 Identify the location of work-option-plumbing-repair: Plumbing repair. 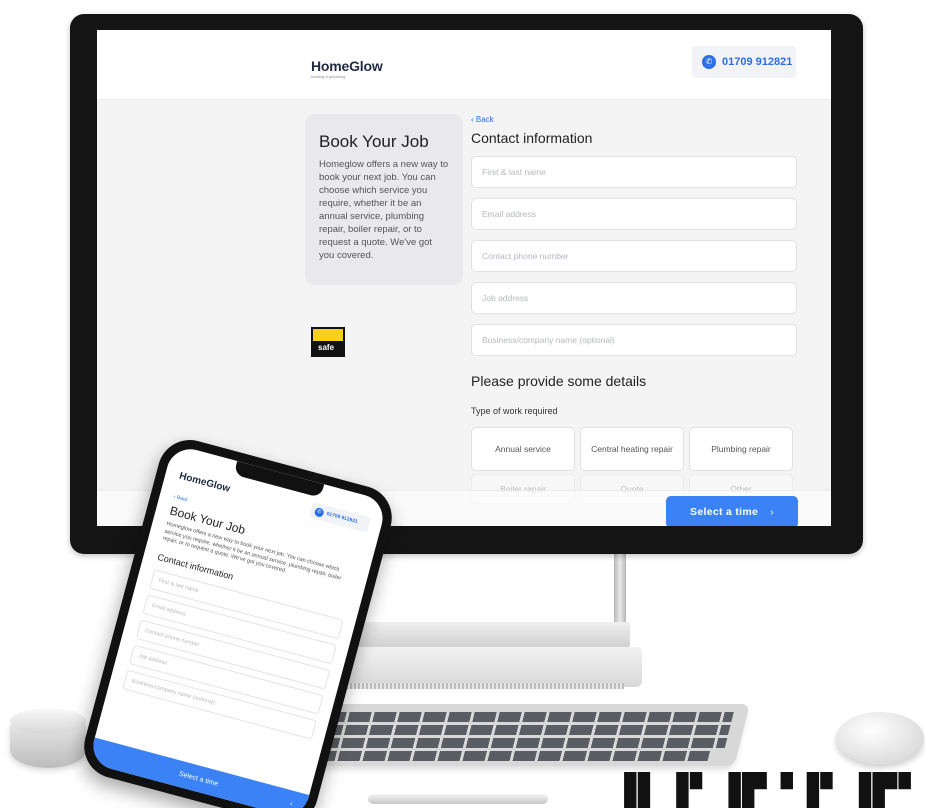
(741, 449).